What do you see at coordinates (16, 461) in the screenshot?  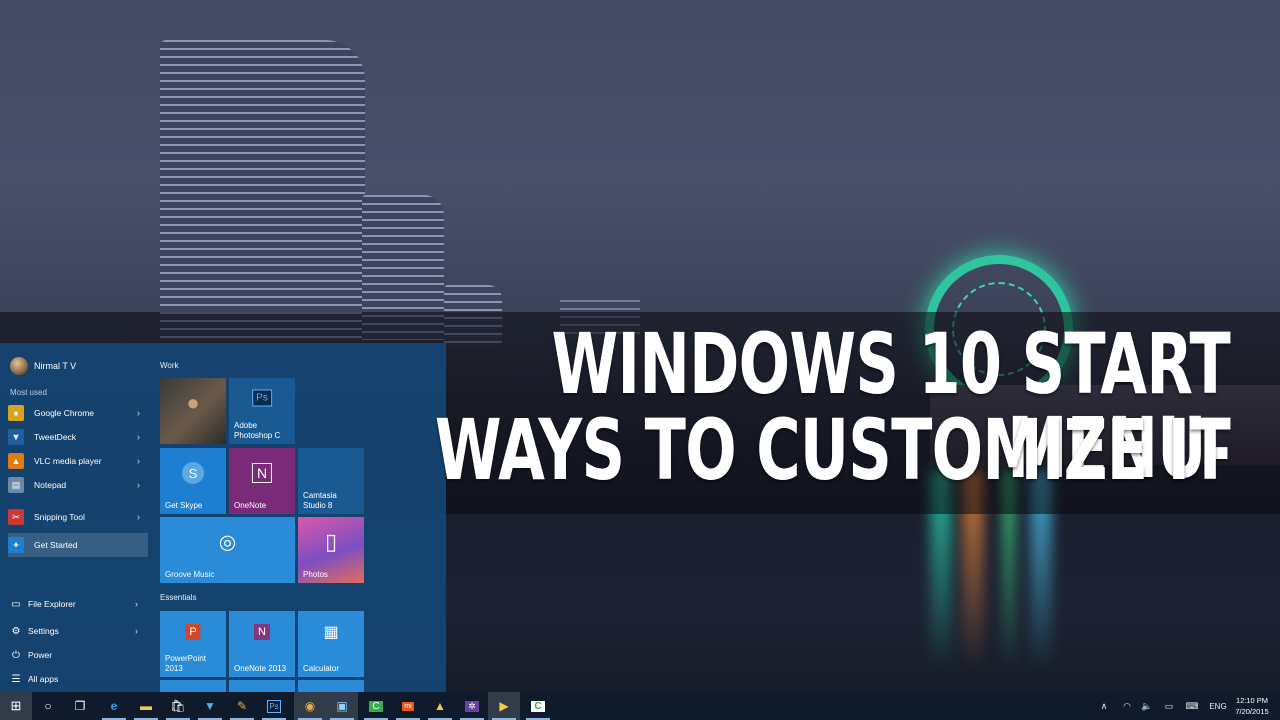 I see `vlc-icon: ▲` at bounding box center [16, 461].